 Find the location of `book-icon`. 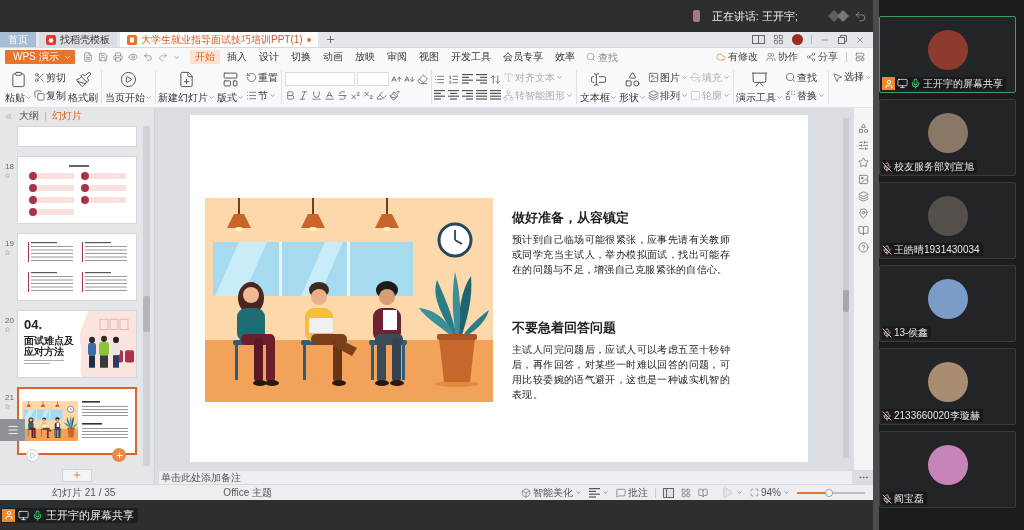

book-icon is located at coordinates (863, 230).